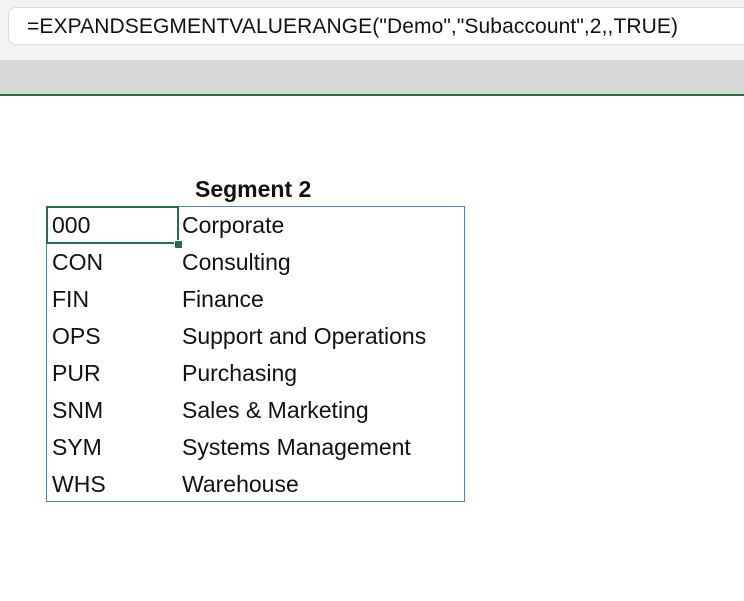 The image size is (744, 601). Describe the element at coordinates (70, 299) in the screenshot. I see `cell-code: FIN` at that location.